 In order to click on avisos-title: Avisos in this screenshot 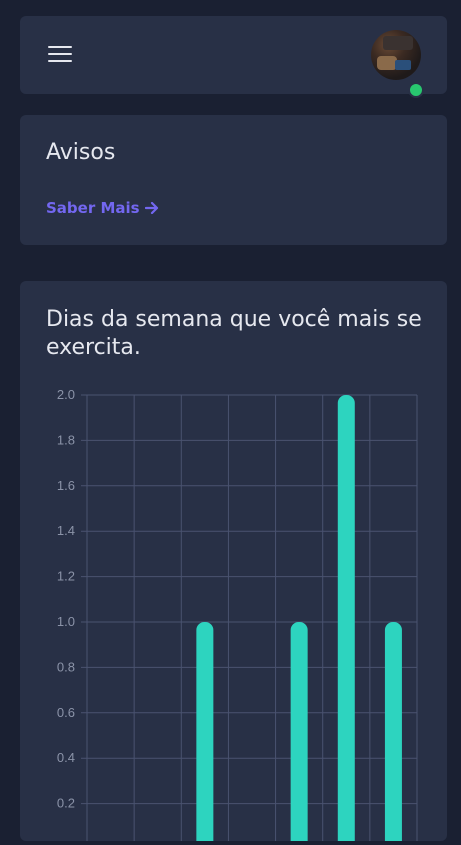, I will do `click(81, 152)`.